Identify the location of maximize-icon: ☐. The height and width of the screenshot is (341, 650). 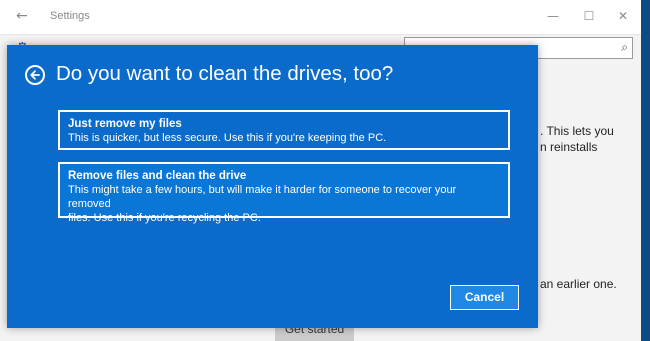
(589, 16).